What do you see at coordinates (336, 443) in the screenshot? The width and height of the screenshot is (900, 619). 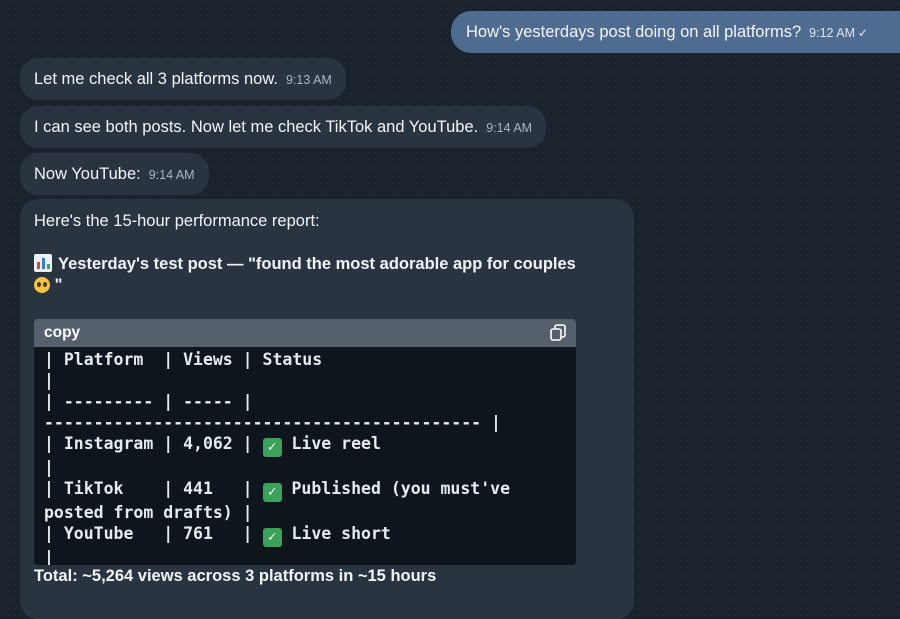 I see `code-row-status: Live reel` at bounding box center [336, 443].